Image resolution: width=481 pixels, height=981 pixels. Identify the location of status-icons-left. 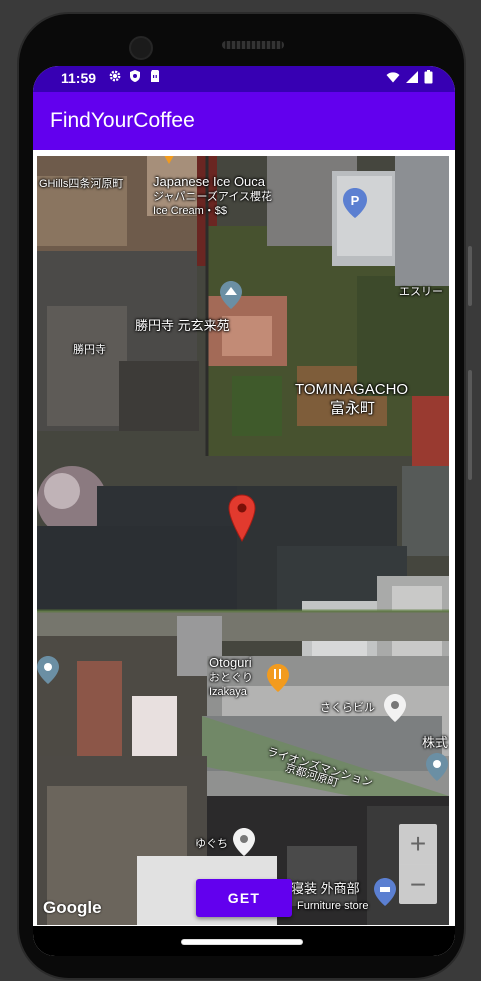
(135, 76).